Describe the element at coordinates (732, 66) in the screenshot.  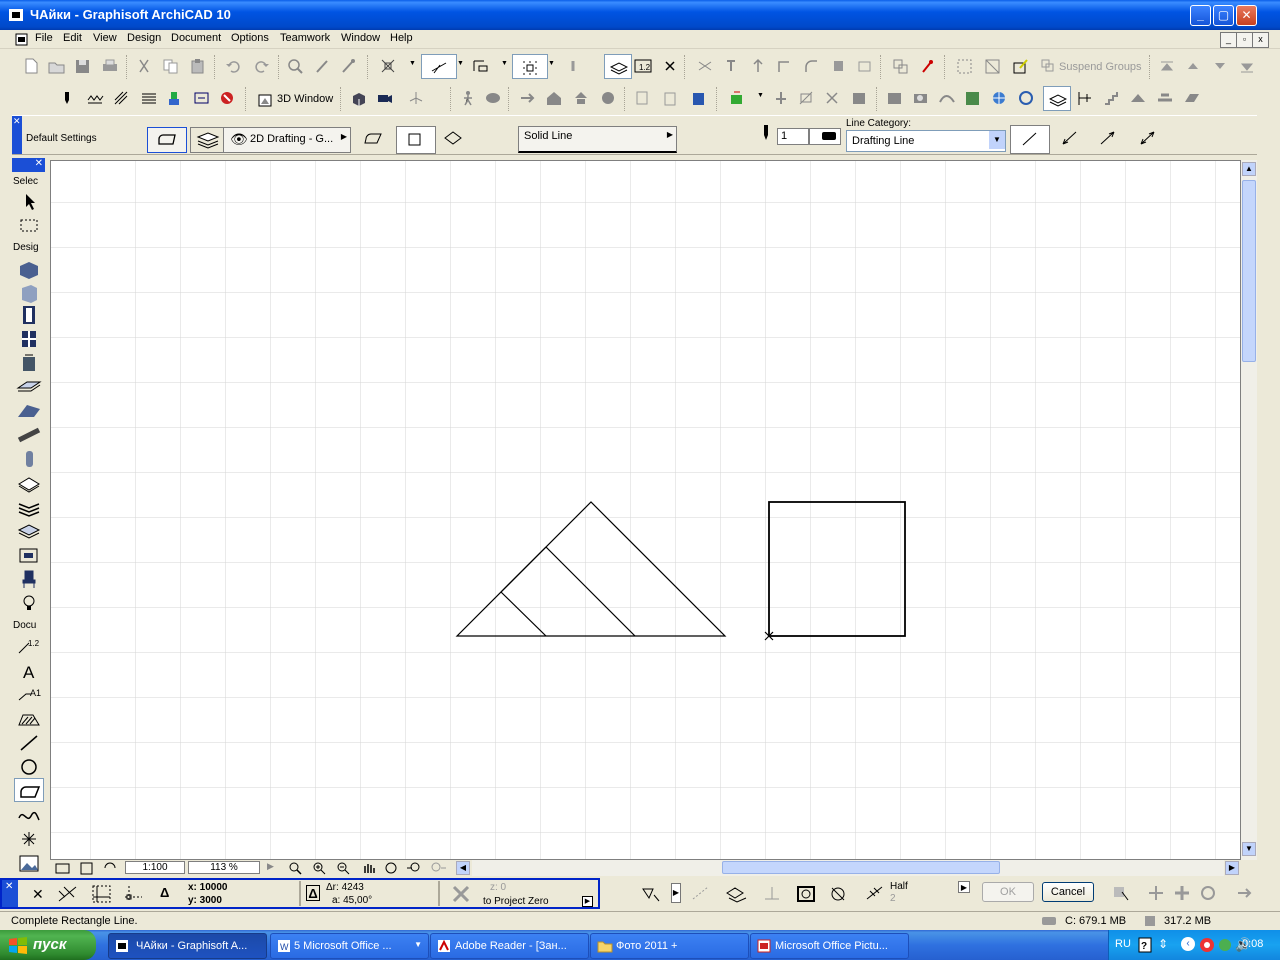
I see `adjust-icon` at that location.